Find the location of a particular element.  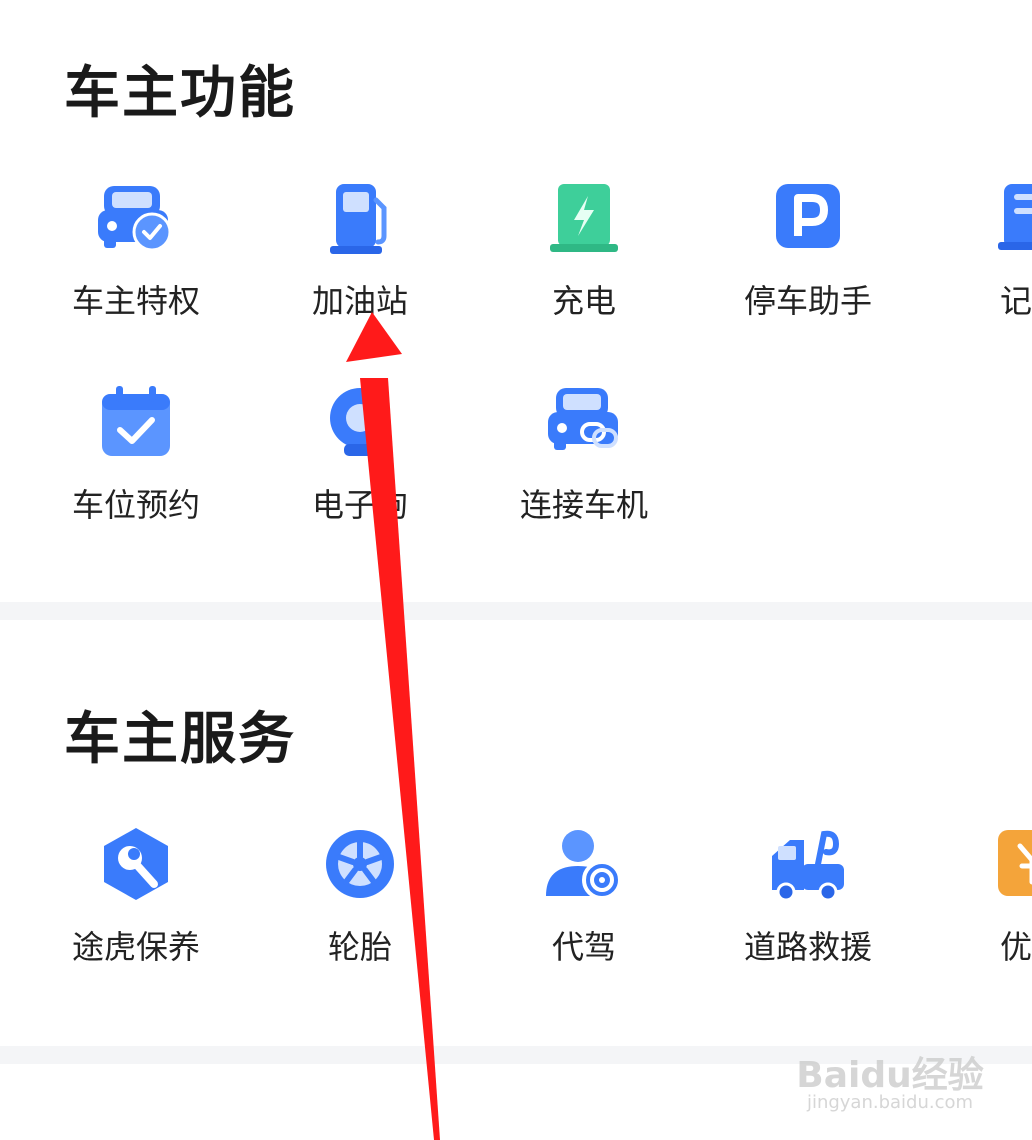

charging-icon is located at coordinates (584, 222).